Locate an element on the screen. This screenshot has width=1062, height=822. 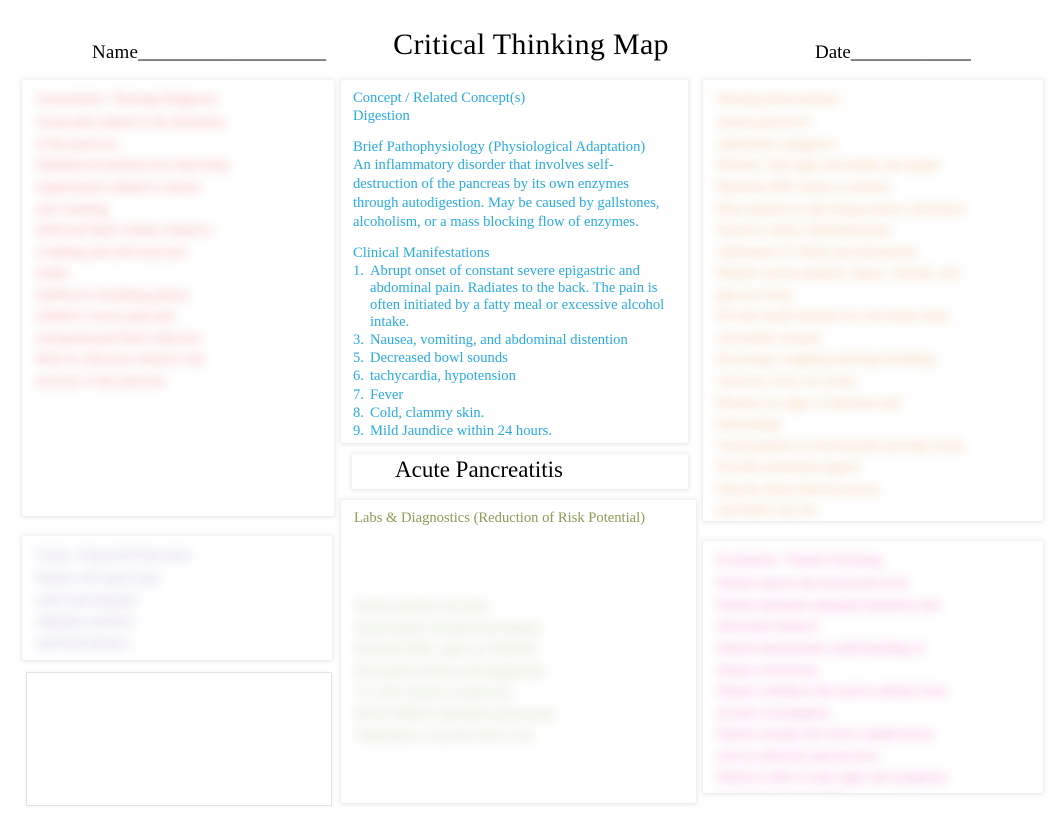
list-item: 7. Fever is located at coordinates (514, 395).